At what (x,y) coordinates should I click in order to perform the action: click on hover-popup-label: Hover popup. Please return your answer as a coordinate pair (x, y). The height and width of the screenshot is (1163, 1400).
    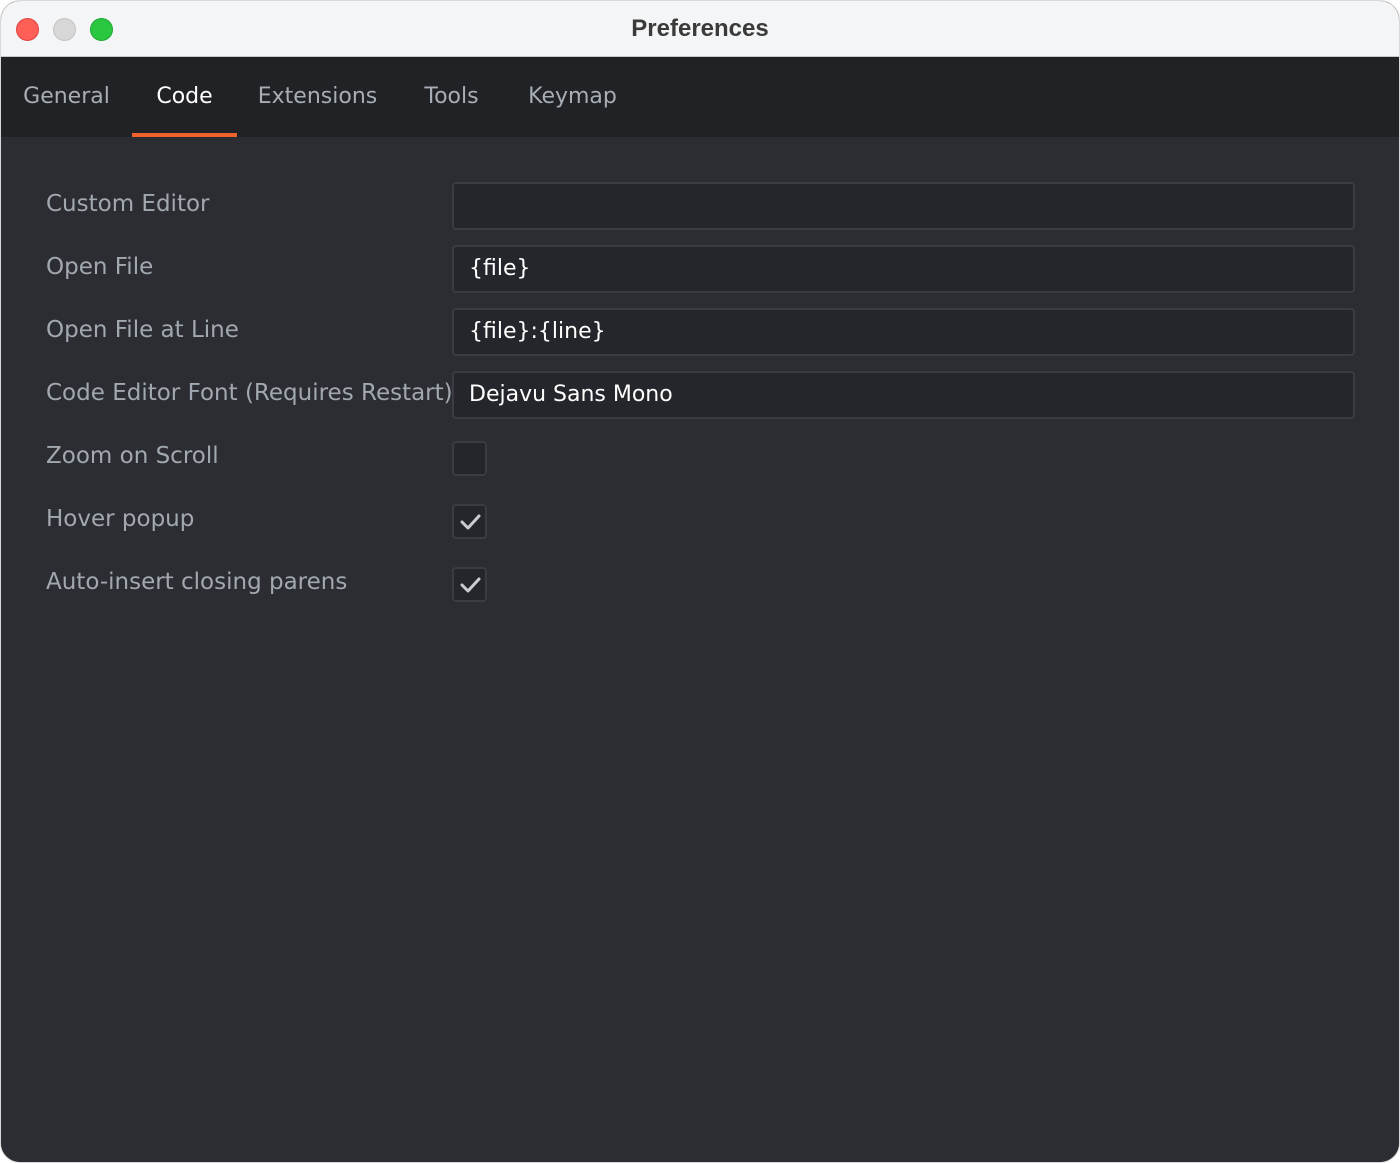
    Looking at the image, I should click on (120, 519).